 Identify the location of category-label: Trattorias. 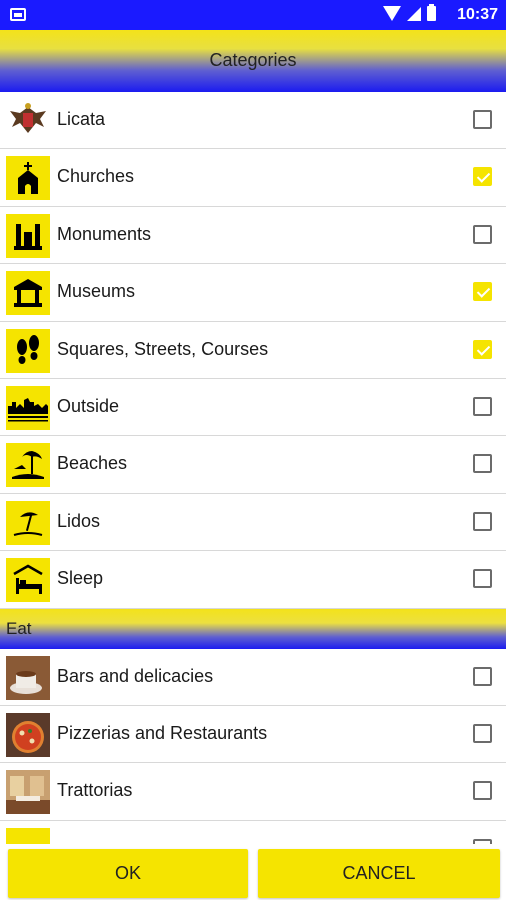
(95, 790).